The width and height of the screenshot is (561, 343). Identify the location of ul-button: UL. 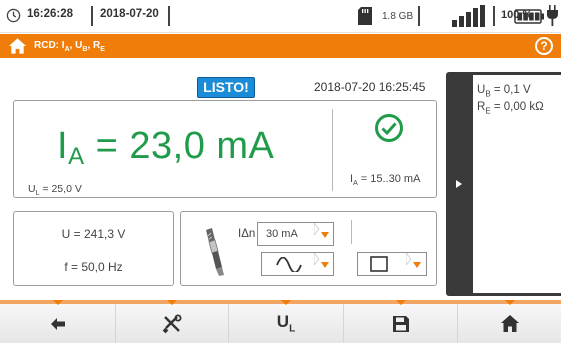
(286, 321).